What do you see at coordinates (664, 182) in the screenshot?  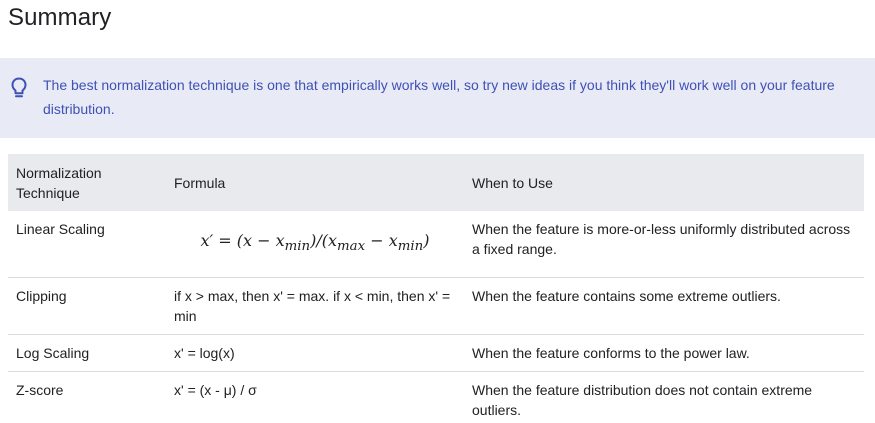 I see `header-when: When to Use` at bounding box center [664, 182].